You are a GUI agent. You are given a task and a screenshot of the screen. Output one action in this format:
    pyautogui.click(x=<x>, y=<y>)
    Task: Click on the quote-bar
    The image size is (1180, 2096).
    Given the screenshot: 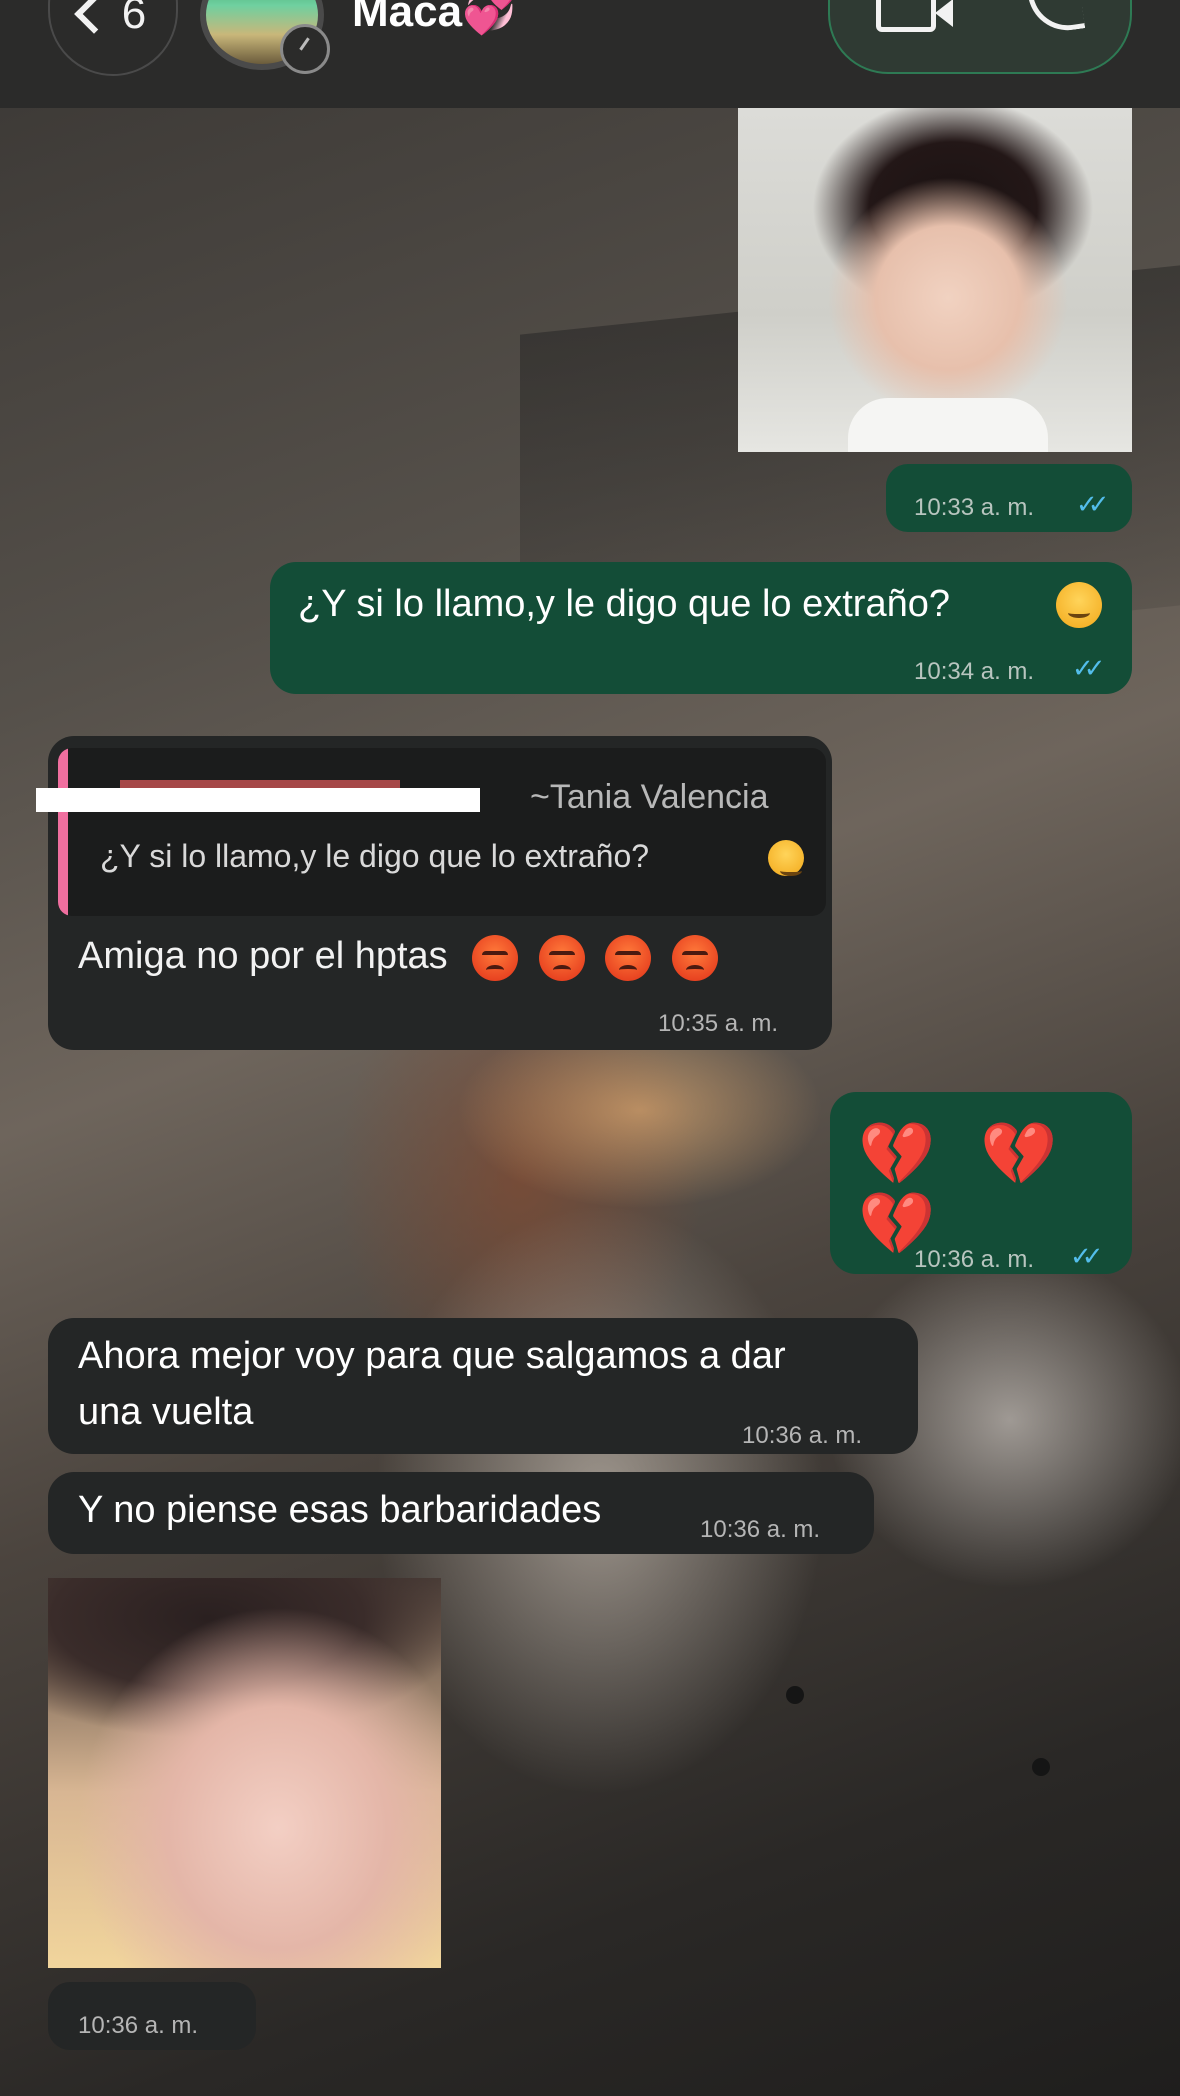 What is the action you would take?
    pyautogui.click(x=63, y=832)
    